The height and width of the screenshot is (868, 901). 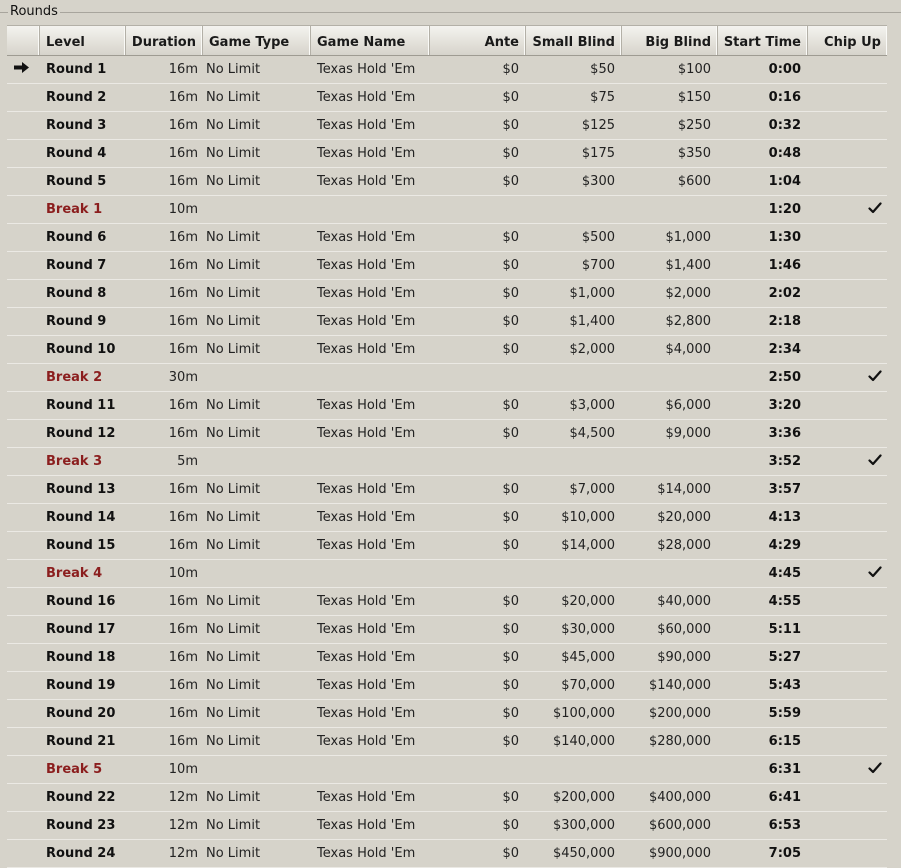 I want to click on big-blind-cell: $600, so click(x=694, y=181).